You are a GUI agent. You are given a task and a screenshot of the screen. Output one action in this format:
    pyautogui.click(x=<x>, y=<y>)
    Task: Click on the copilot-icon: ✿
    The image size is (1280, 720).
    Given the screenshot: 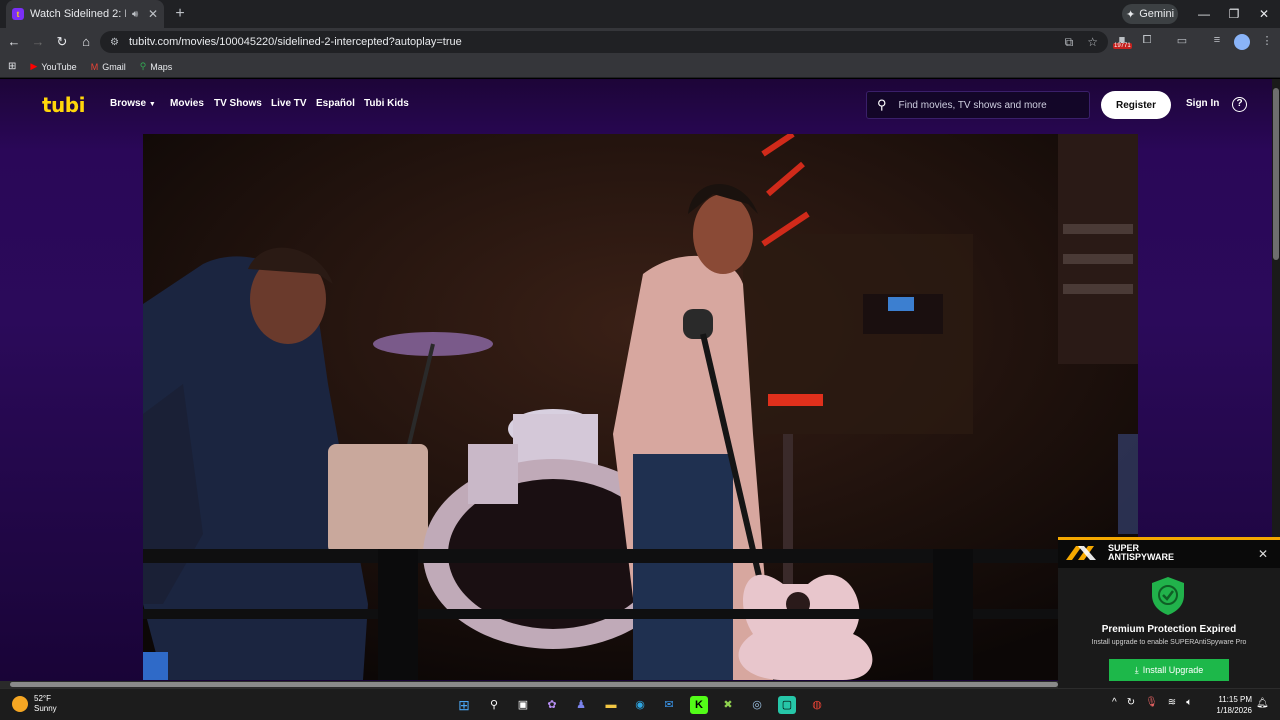 What is the action you would take?
    pyautogui.click(x=552, y=705)
    